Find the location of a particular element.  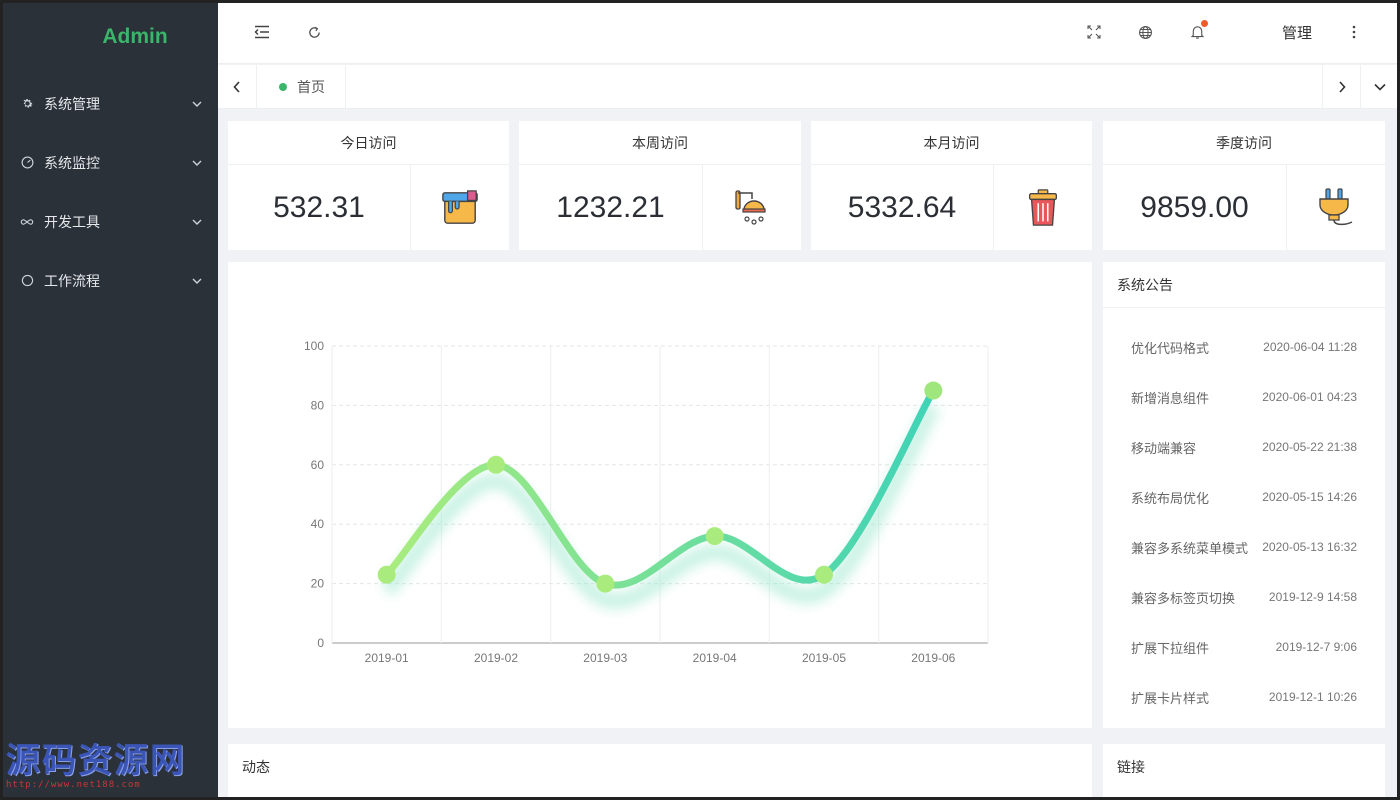

announcement-text: 移动端兼容 is located at coordinates (1164, 449).